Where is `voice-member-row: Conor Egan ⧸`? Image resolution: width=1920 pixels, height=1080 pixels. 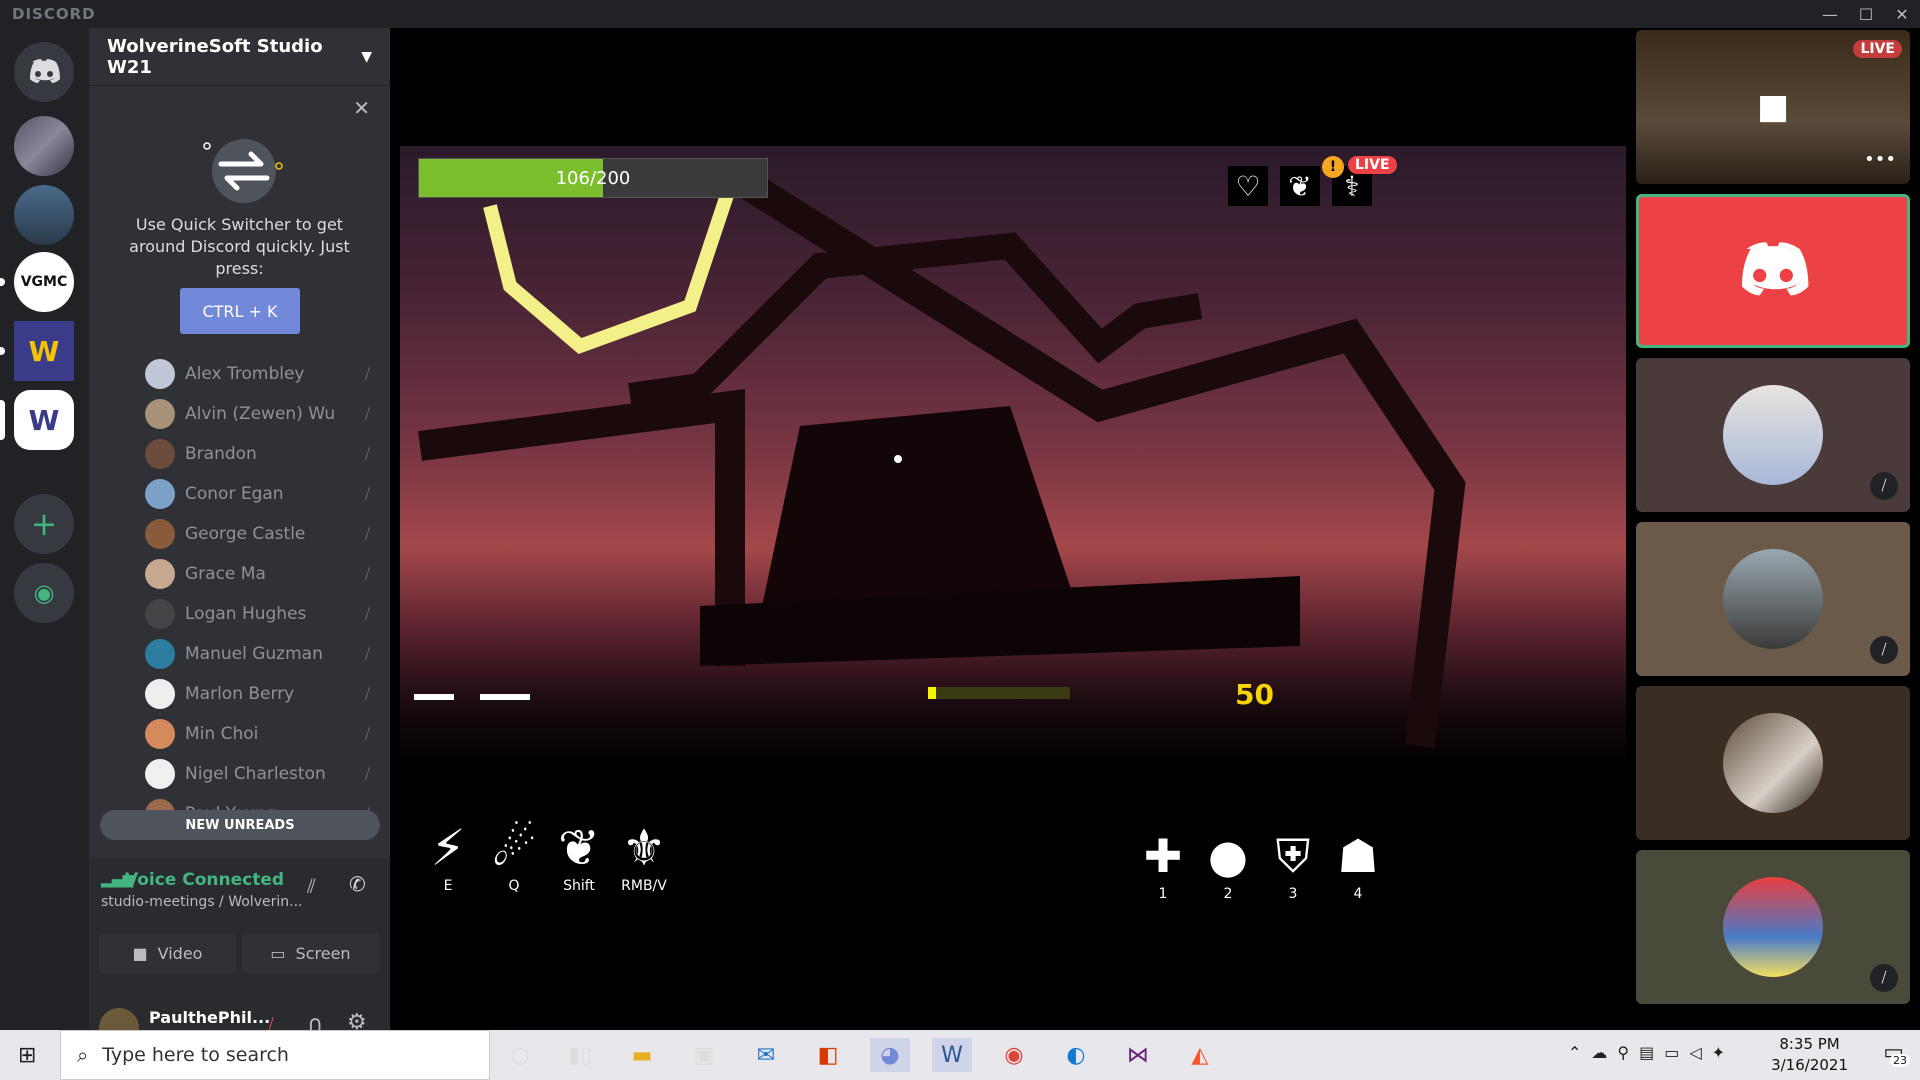 voice-member-row: Conor Egan ⧸ is located at coordinates (239, 494).